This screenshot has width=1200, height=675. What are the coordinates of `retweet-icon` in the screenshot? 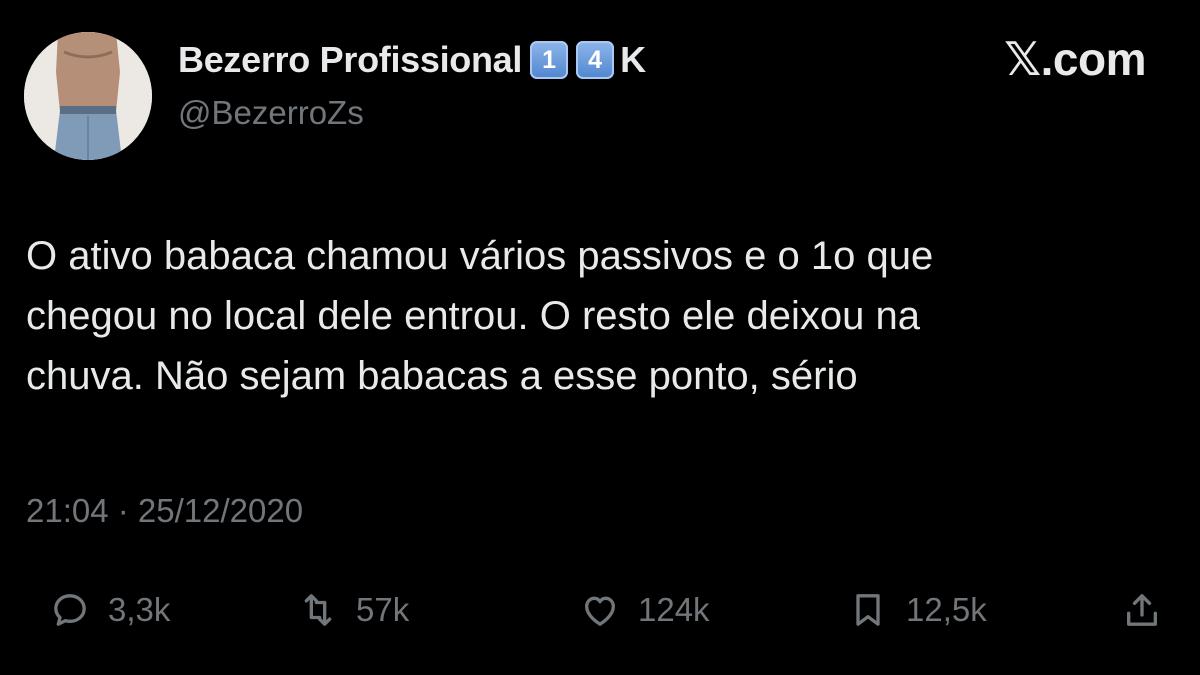 It's located at (318, 610).